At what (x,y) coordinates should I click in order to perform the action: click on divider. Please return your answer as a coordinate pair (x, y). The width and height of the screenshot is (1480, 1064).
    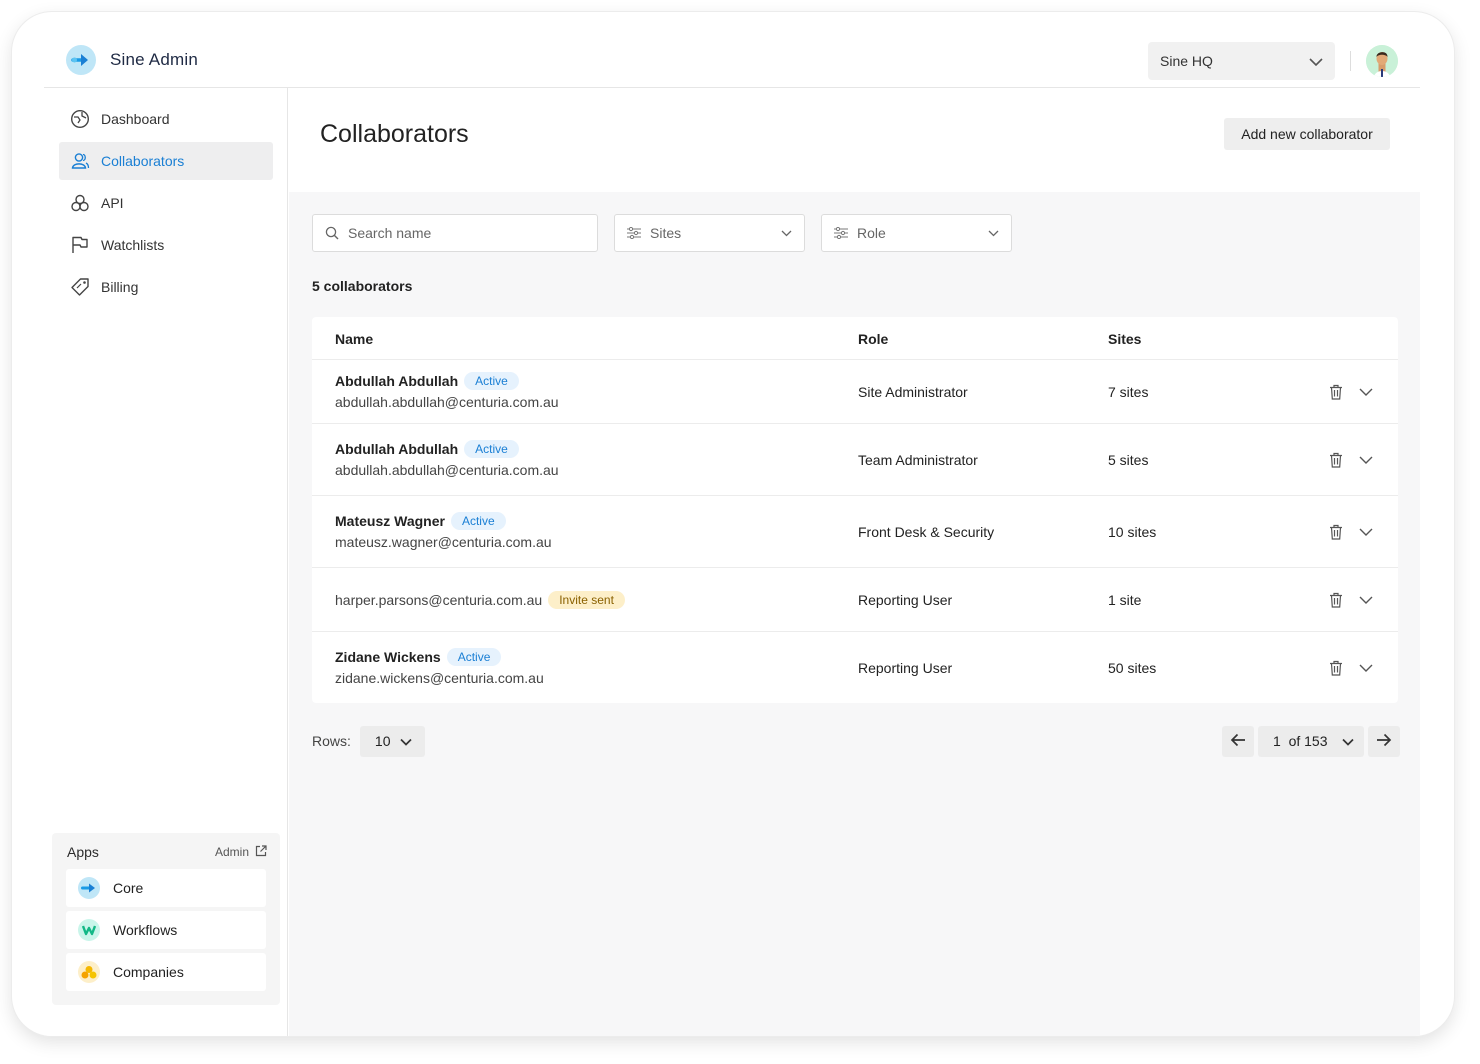
    Looking at the image, I should click on (1350, 61).